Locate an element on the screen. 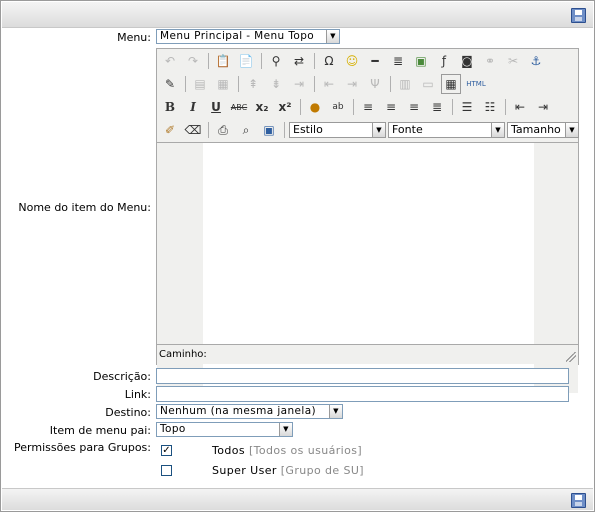  link-label: Link: is located at coordinates (137, 394).